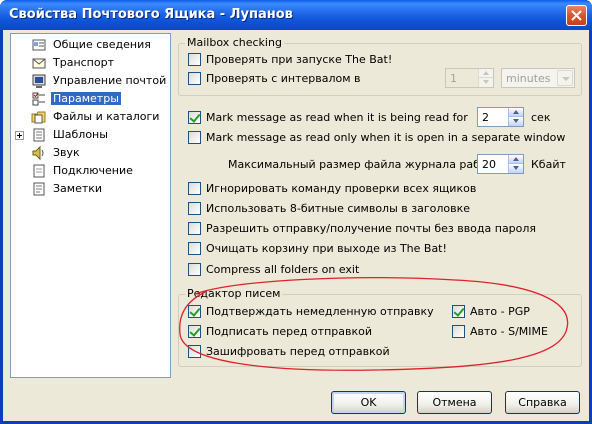 Image resolution: width=592 pixels, height=424 pixels. I want to click on cancel-button: Отмена, so click(454, 402).